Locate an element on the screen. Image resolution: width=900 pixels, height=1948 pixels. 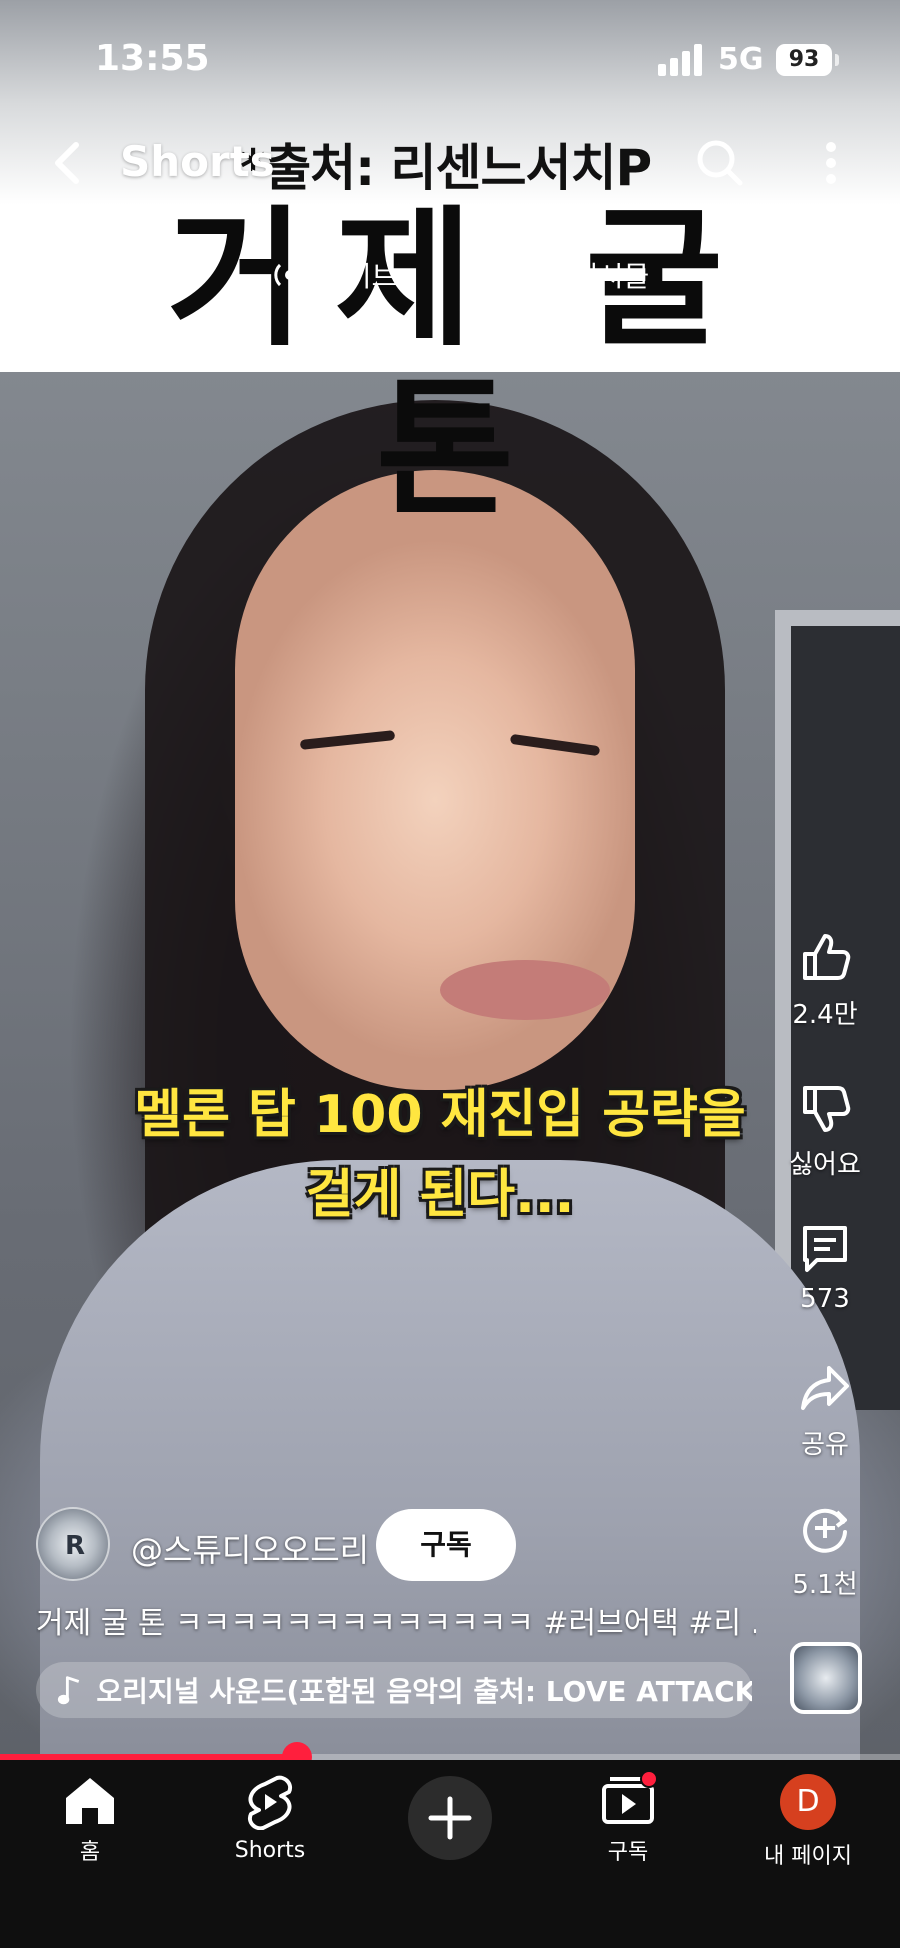
header-title: Shorts is located at coordinates (197, 161).